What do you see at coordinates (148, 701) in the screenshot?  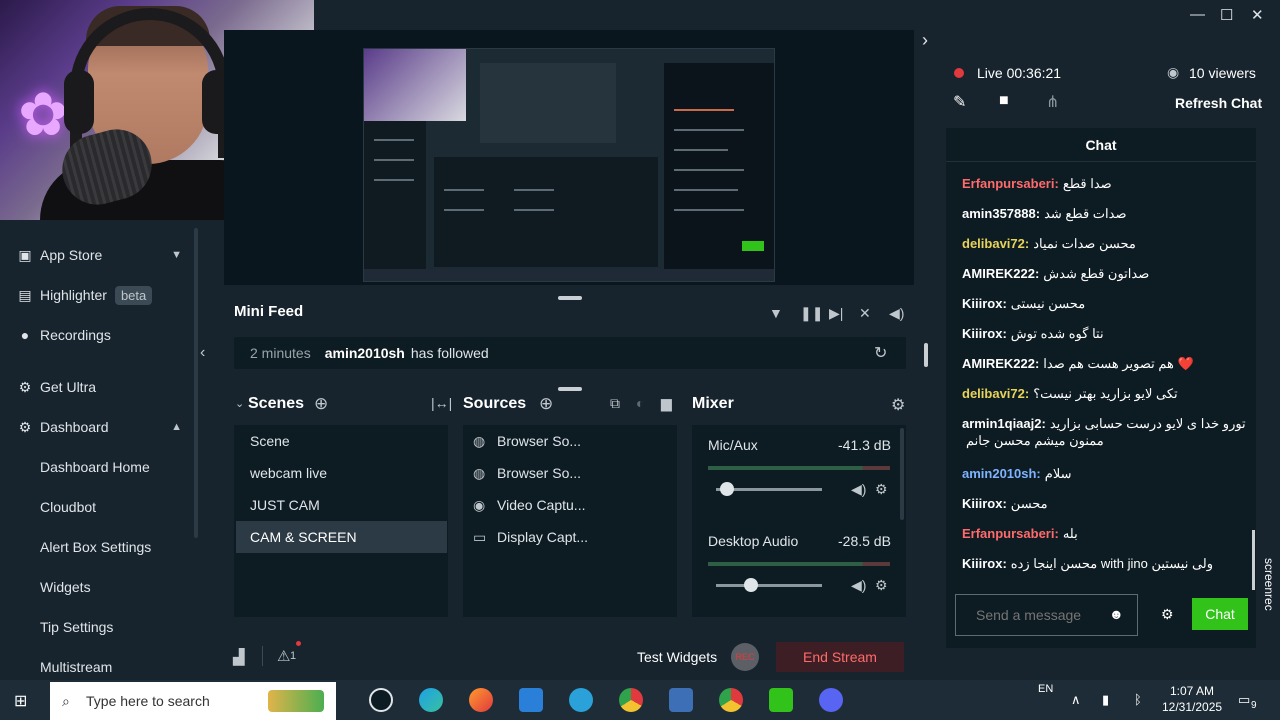 I see `search-placeholder: Type here to search` at bounding box center [148, 701].